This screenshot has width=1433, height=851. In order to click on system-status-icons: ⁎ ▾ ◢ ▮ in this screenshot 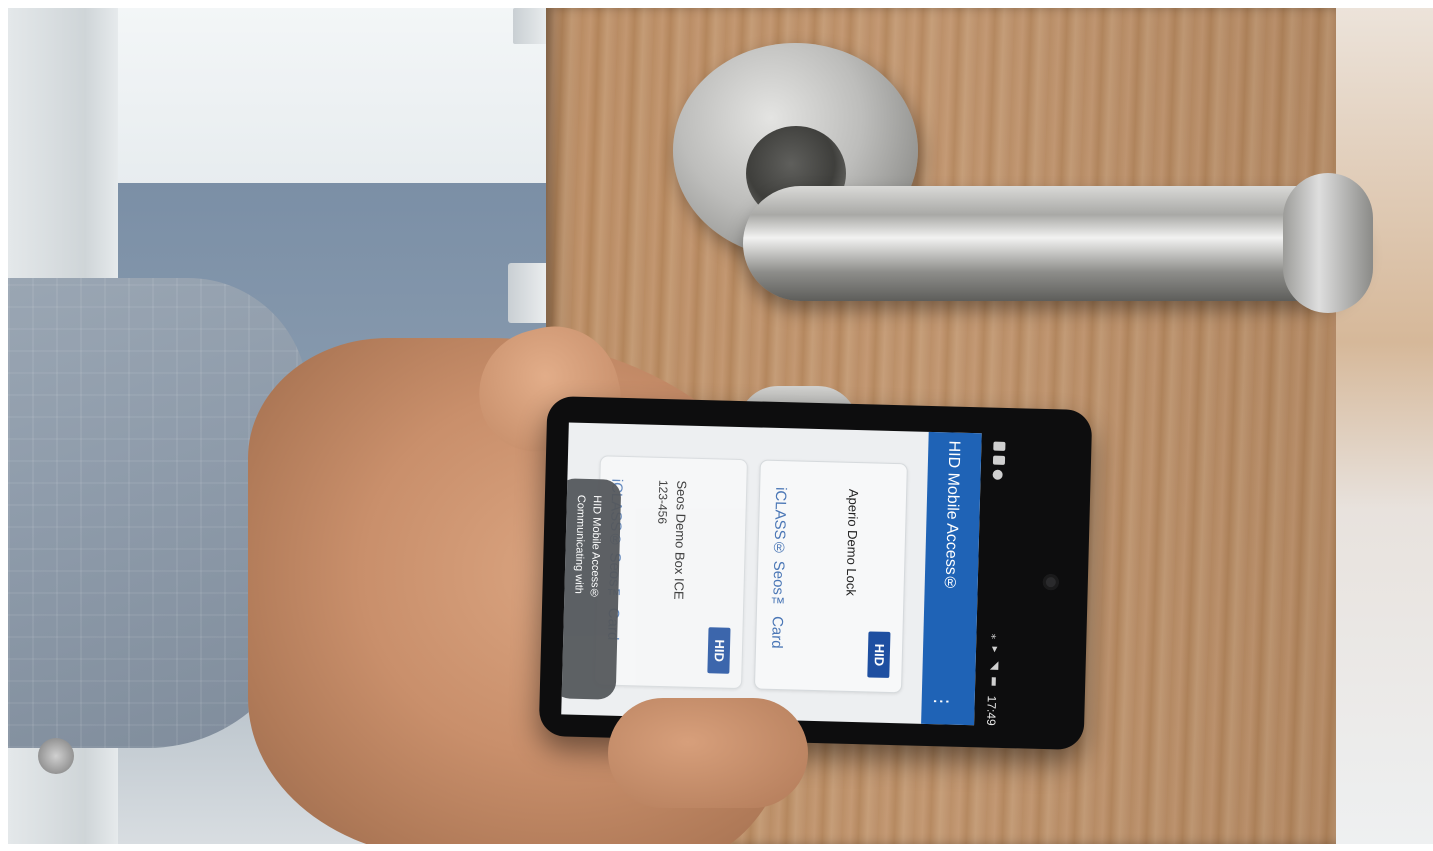, I will do `click(994, 660)`.